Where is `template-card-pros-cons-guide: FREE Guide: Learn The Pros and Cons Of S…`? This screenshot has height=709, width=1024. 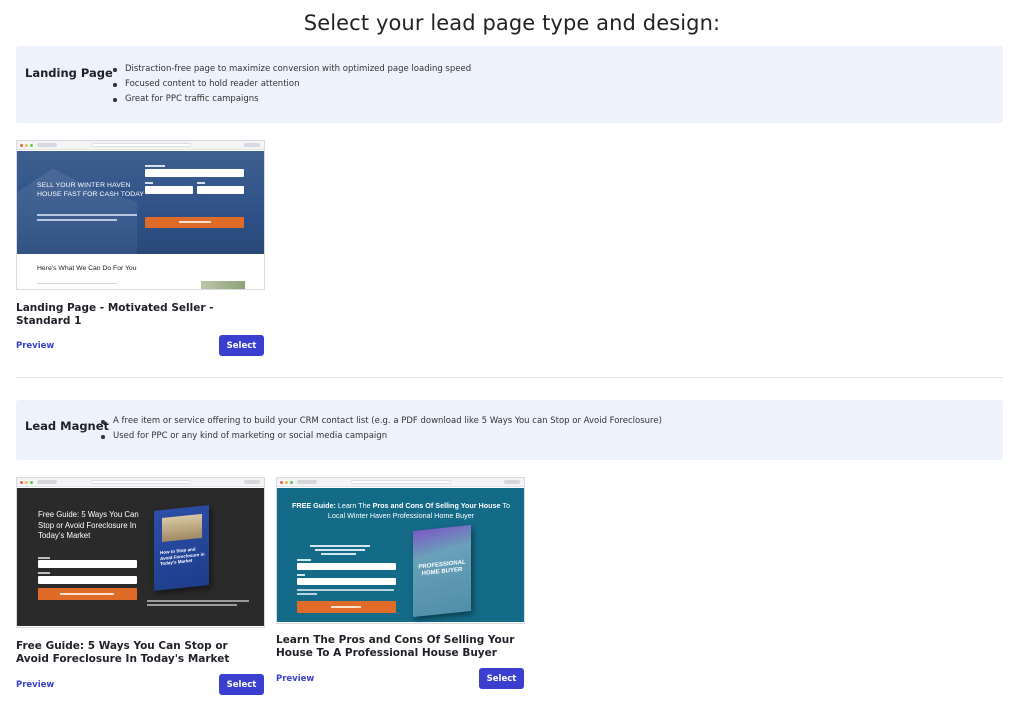 template-card-pros-cons-guide: FREE Guide: Learn The Pros and Cons Of S… is located at coordinates (400, 584).